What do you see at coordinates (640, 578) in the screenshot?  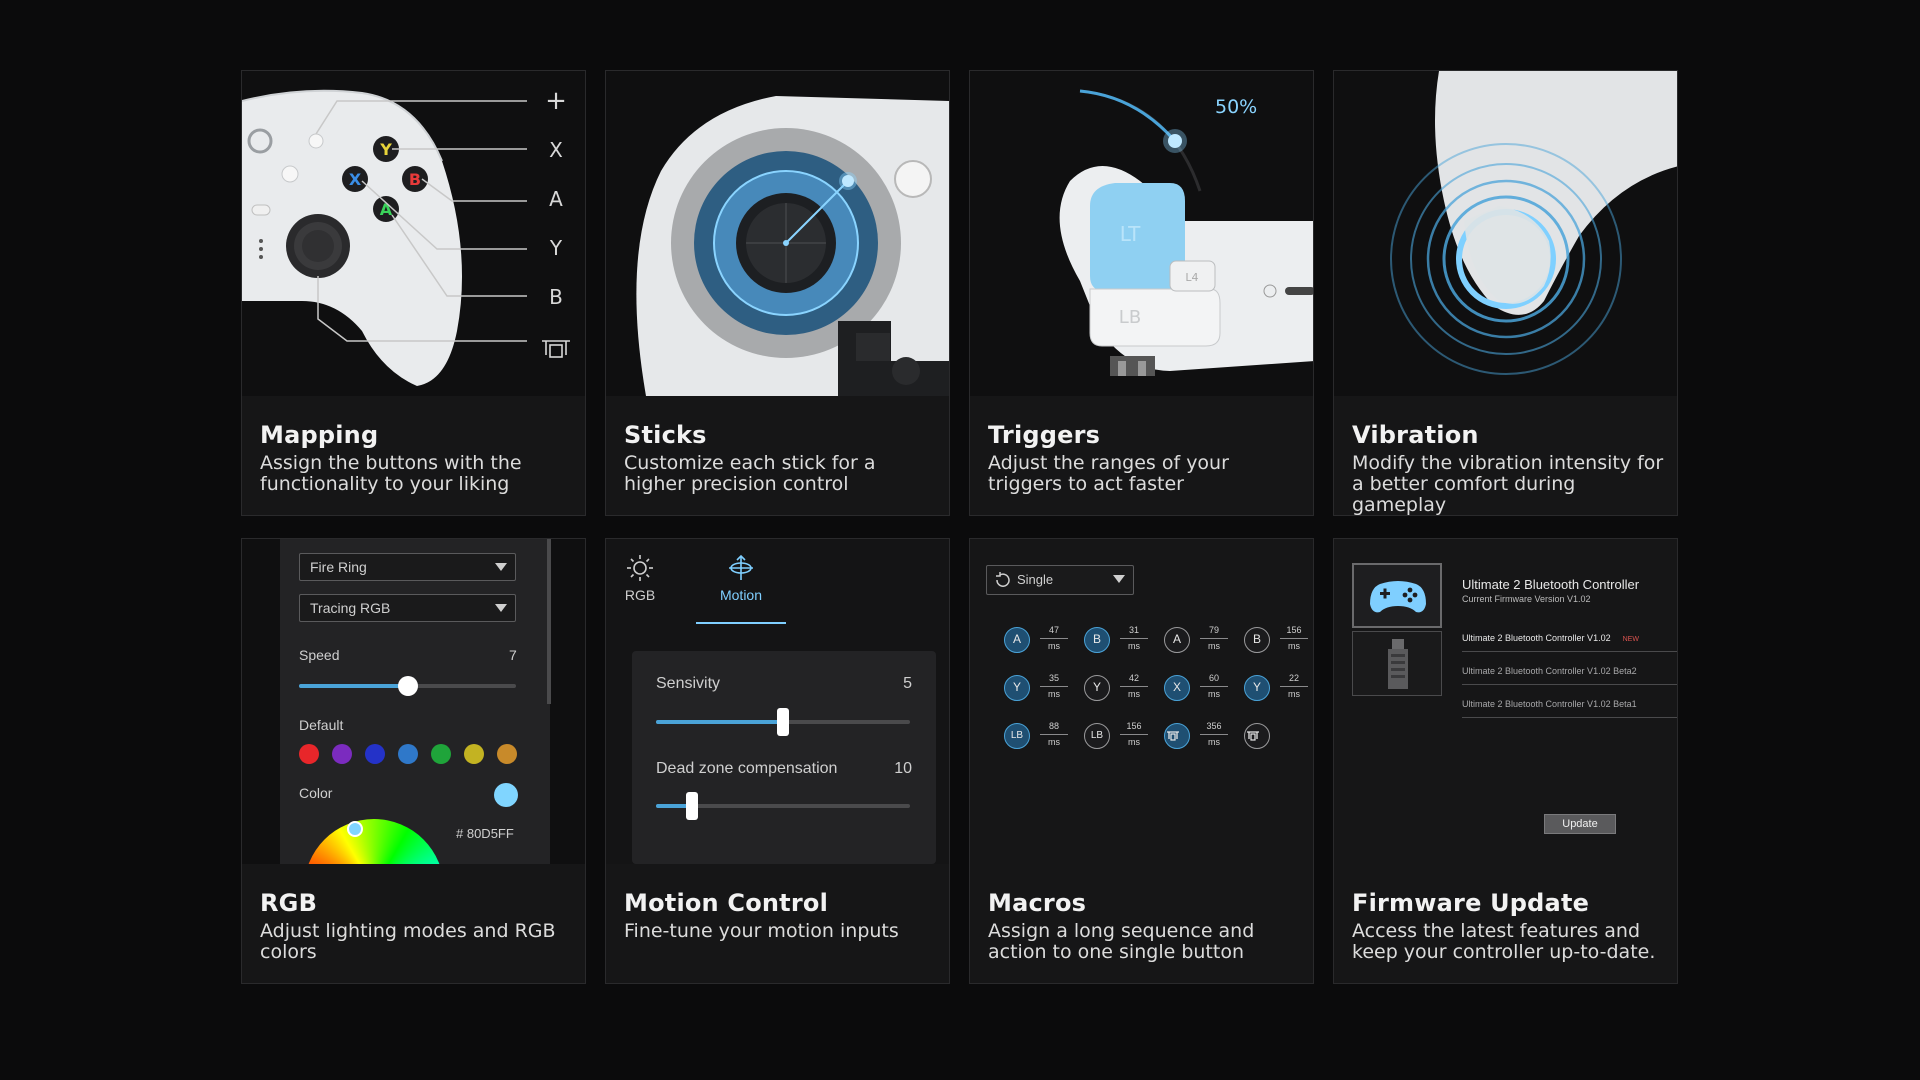 I see `tab-rgb: RGB` at bounding box center [640, 578].